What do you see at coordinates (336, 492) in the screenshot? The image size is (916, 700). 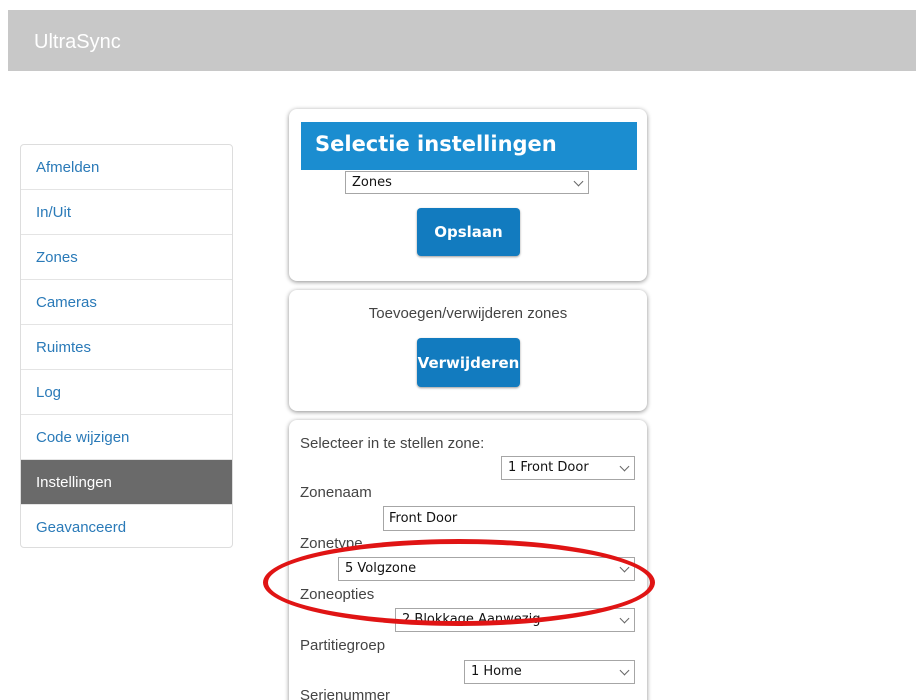 I see `zone-name-label: Zonenaam` at bounding box center [336, 492].